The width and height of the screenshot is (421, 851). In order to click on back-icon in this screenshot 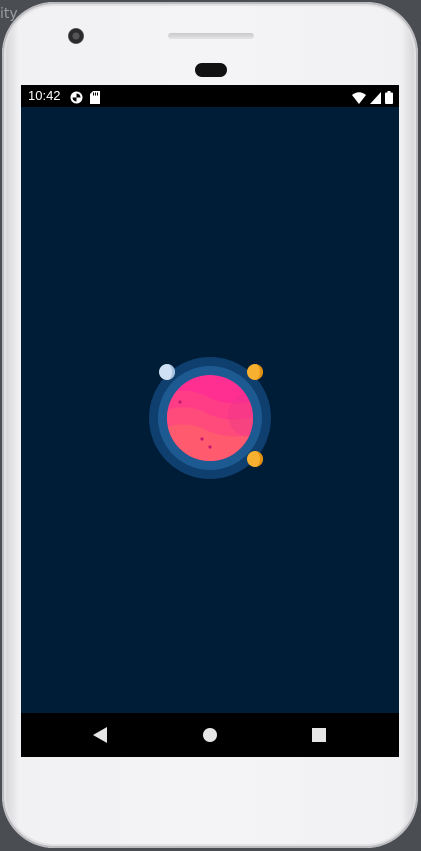, I will do `click(100, 735)`.